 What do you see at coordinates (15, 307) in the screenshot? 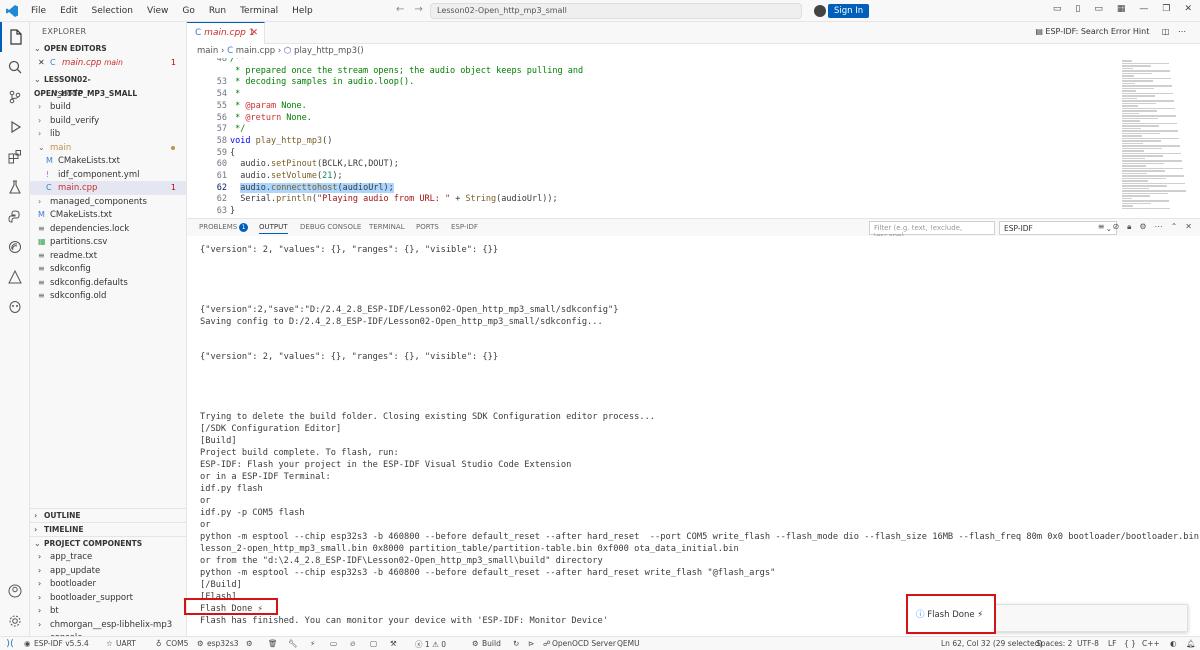
I see `alien-icon` at bounding box center [15, 307].